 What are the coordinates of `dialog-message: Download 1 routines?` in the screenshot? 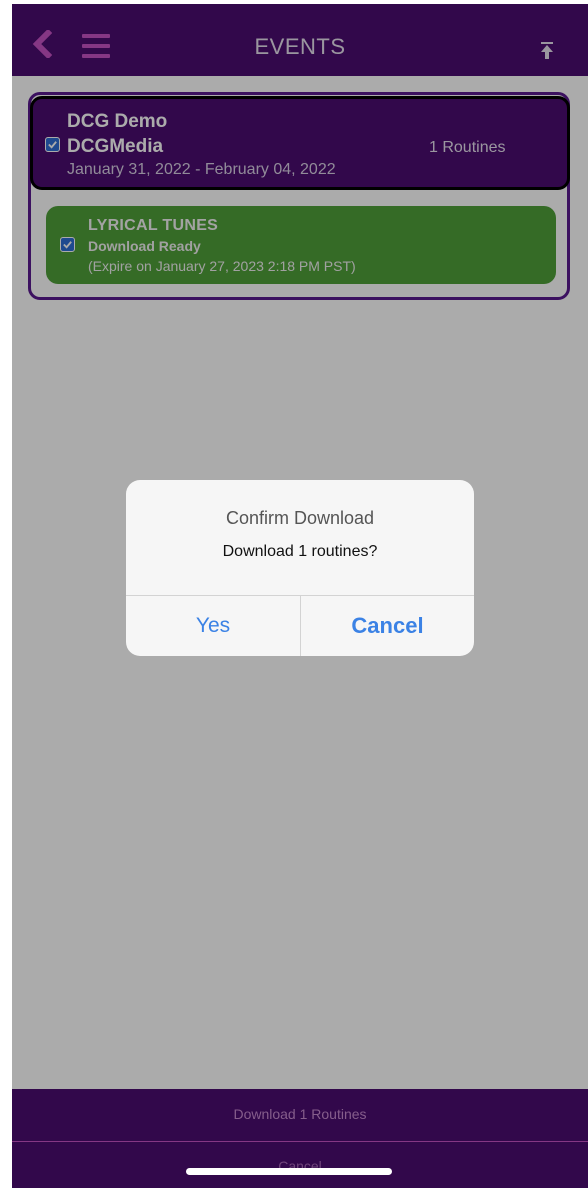 It's located at (300, 551).